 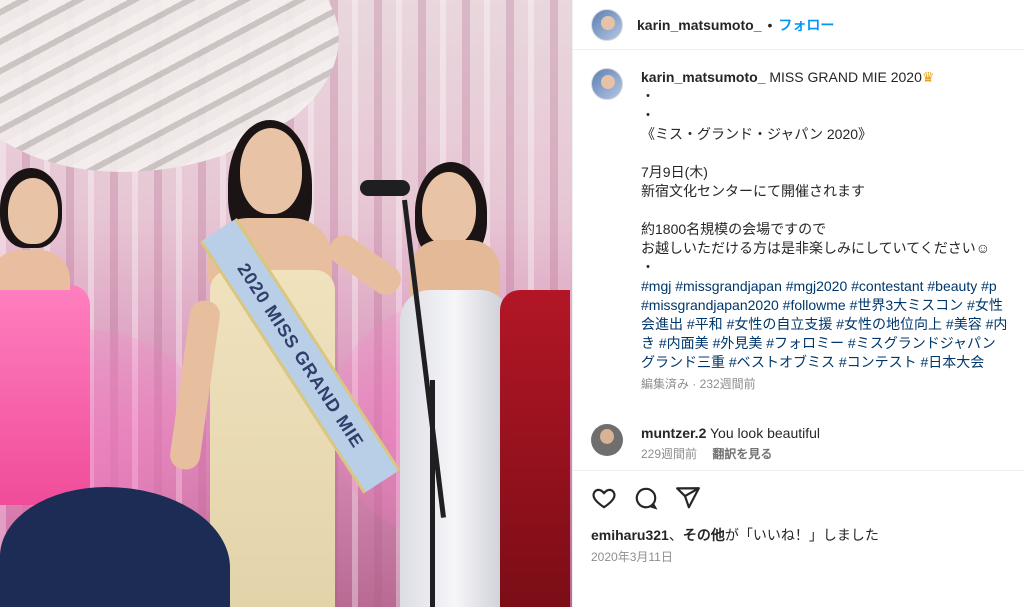 I want to click on hashtag-line: 会進出 #平和 #女性の自立支援 #女性の地位向上 #美容 #内, so click(x=824, y=324).